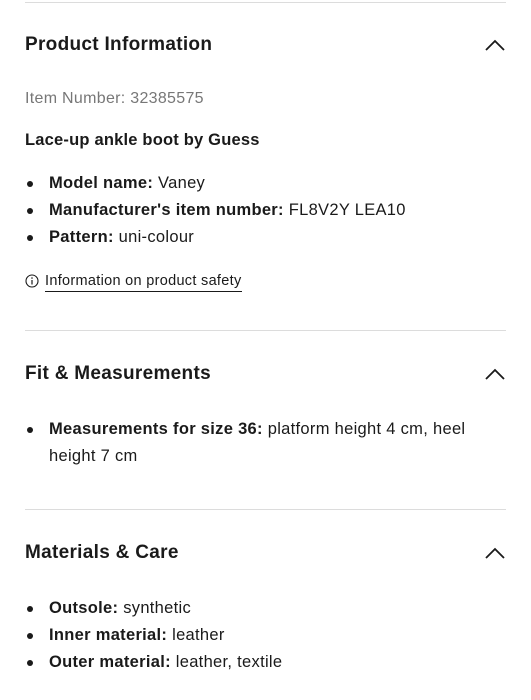 This screenshot has height=700, width=531. What do you see at coordinates (166, 210) in the screenshot?
I see `spec-label: Manufacturer's item number:` at bounding box center [166, 210].